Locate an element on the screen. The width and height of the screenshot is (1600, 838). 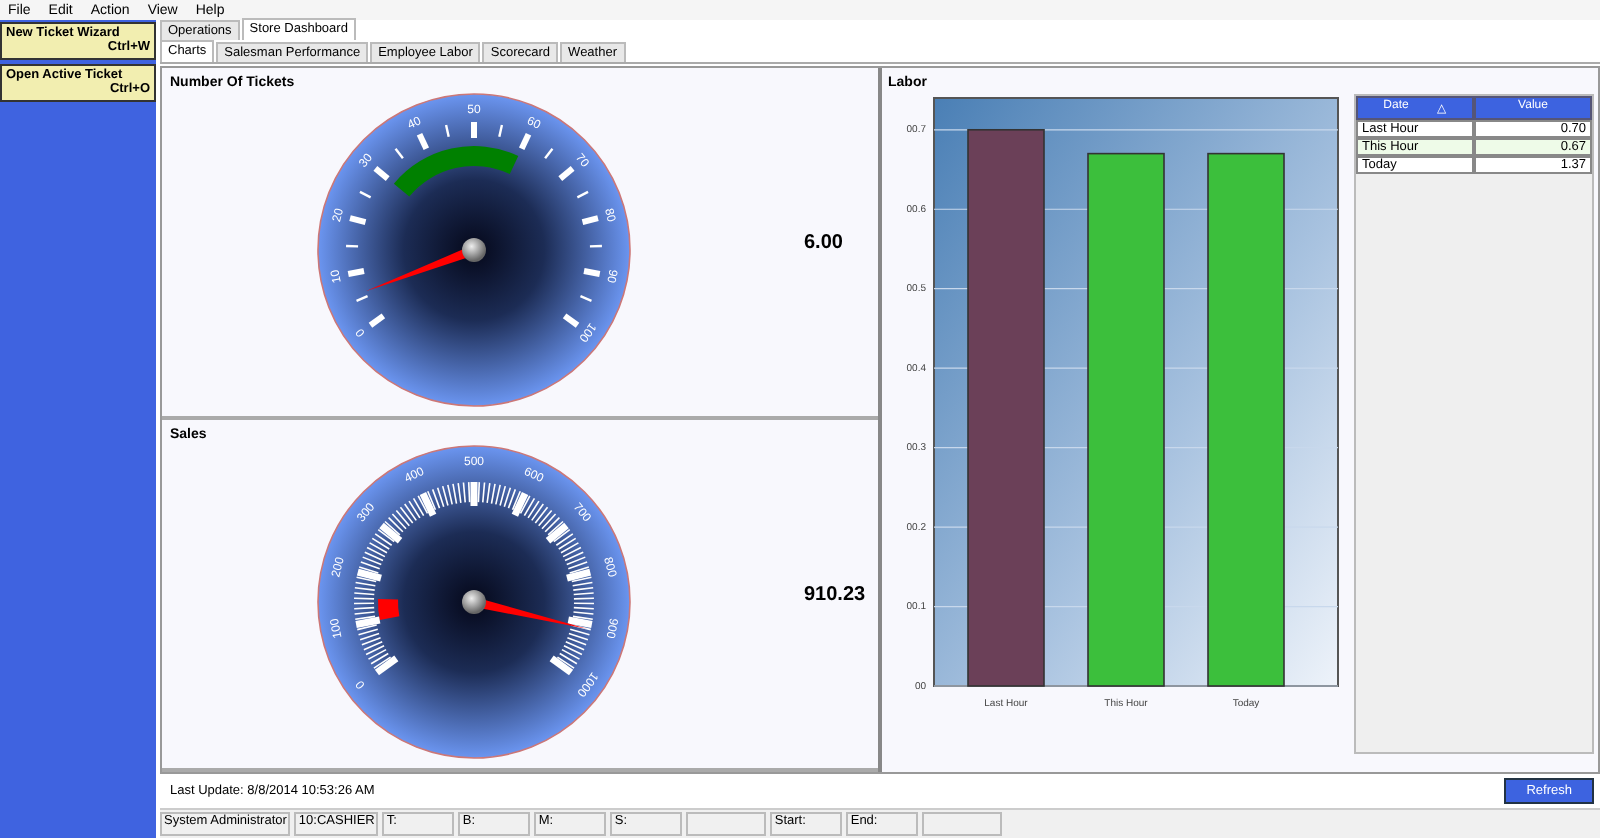
gauge-reading: 910.23 is located at coordinates (835, 594).